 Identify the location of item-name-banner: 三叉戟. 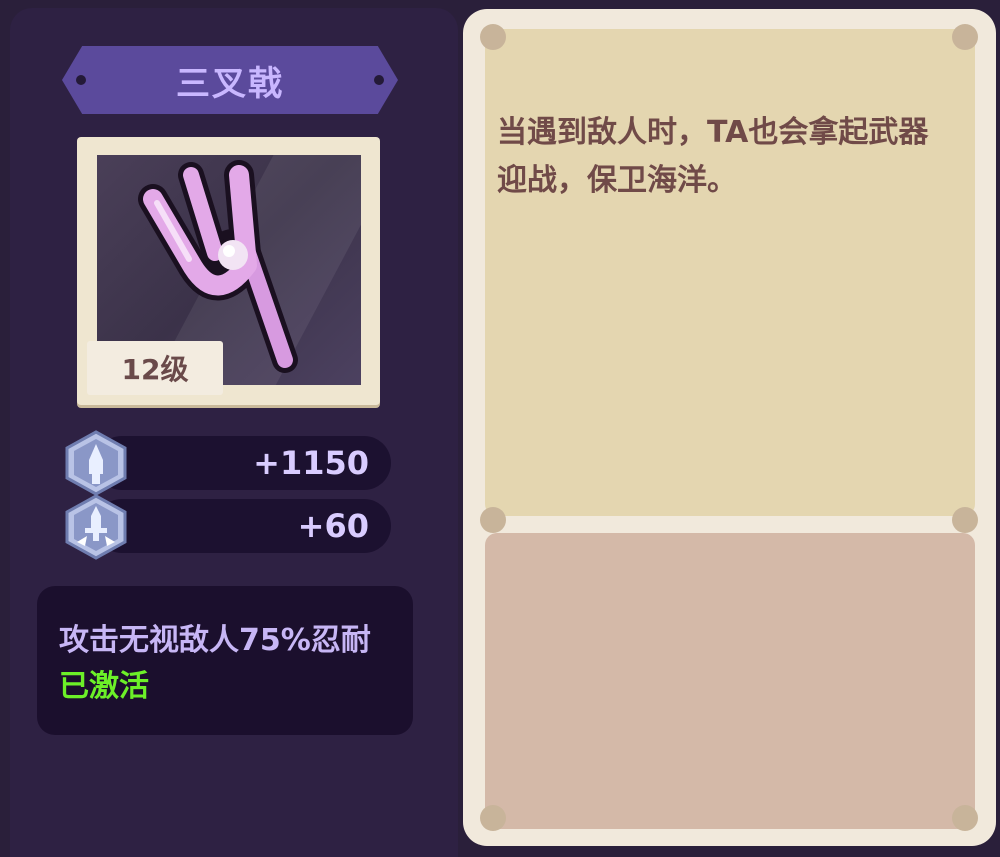
(230, 80).